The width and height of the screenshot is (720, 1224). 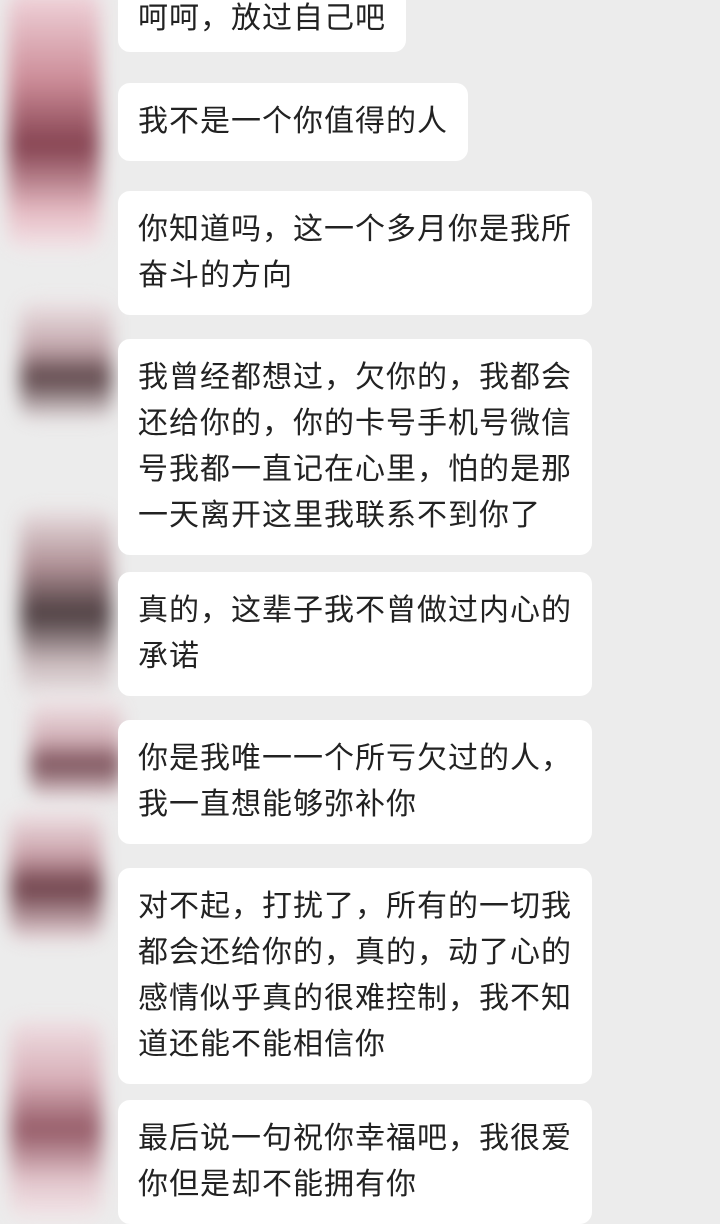 I want to click on message-bubble: 你知道吗，这一个多月你是我所 奋斗的方向, so click(x=355, y=253).